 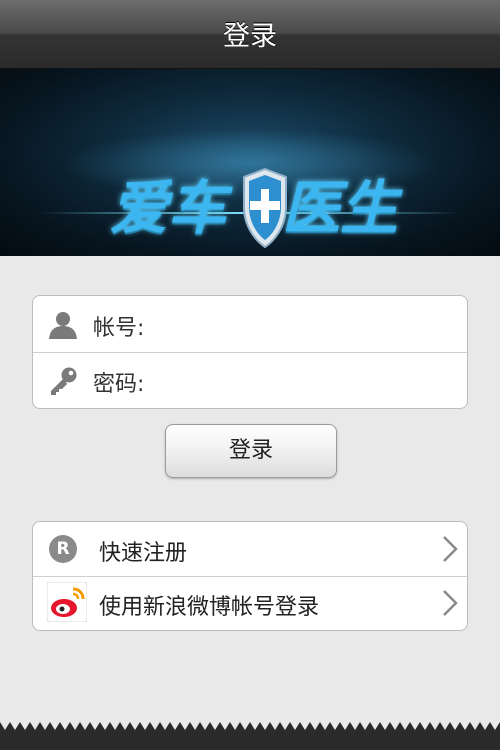 I want to click on login-form: 帐号: 密码:, so click(x=250, y=352).